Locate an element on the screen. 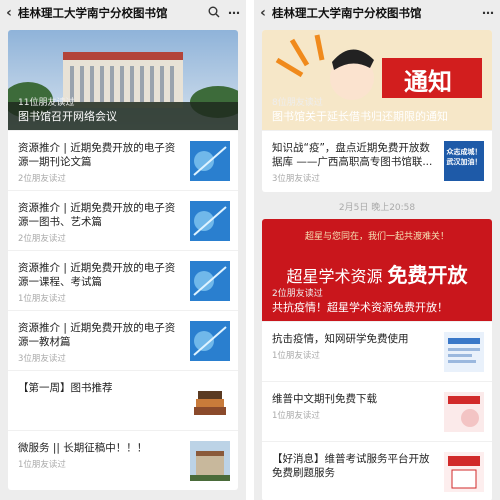 The image size is (500, 500). hero-title: 图书馆召开网络会议 is located at coordinates (67, 116).